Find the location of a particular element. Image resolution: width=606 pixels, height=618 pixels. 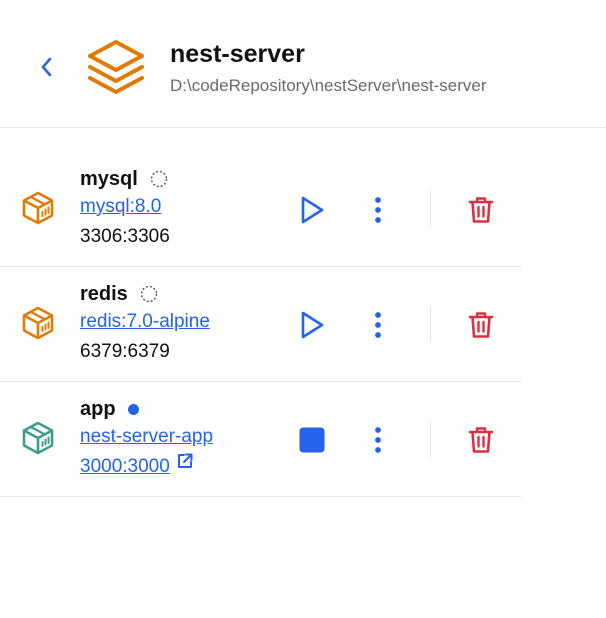

container-name: app is located at coordinates (98, 408).